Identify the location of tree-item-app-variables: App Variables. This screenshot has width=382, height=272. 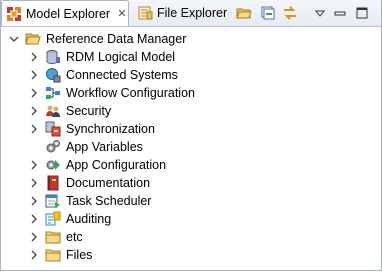
(191, 147).